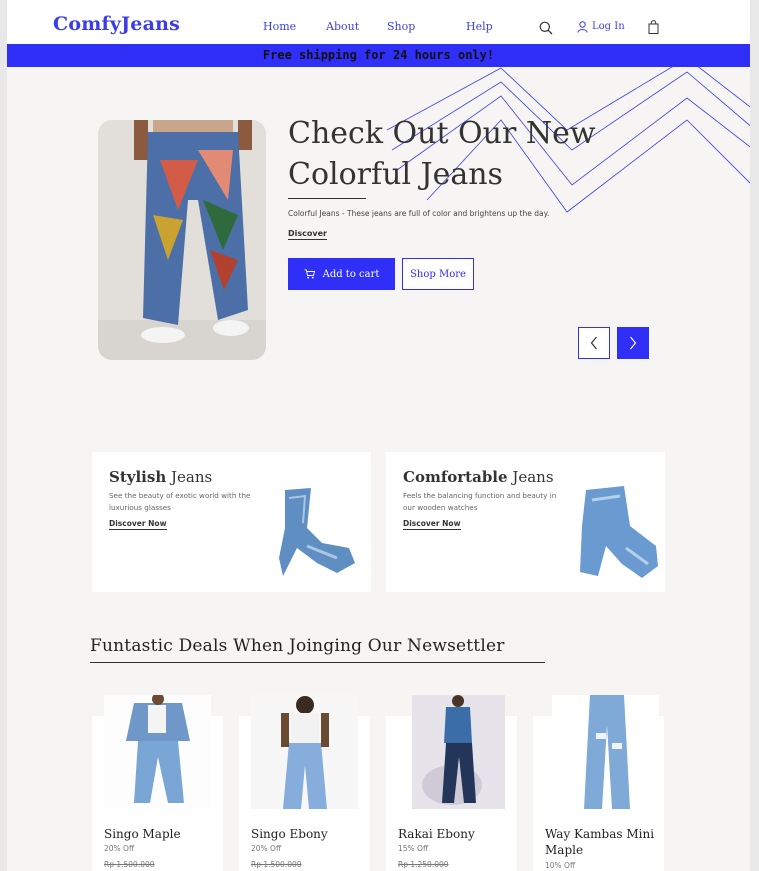 Image resolution: width=759 pixels, height=871 pixels. I want to click on login-link: Log In, so click(608, 26).